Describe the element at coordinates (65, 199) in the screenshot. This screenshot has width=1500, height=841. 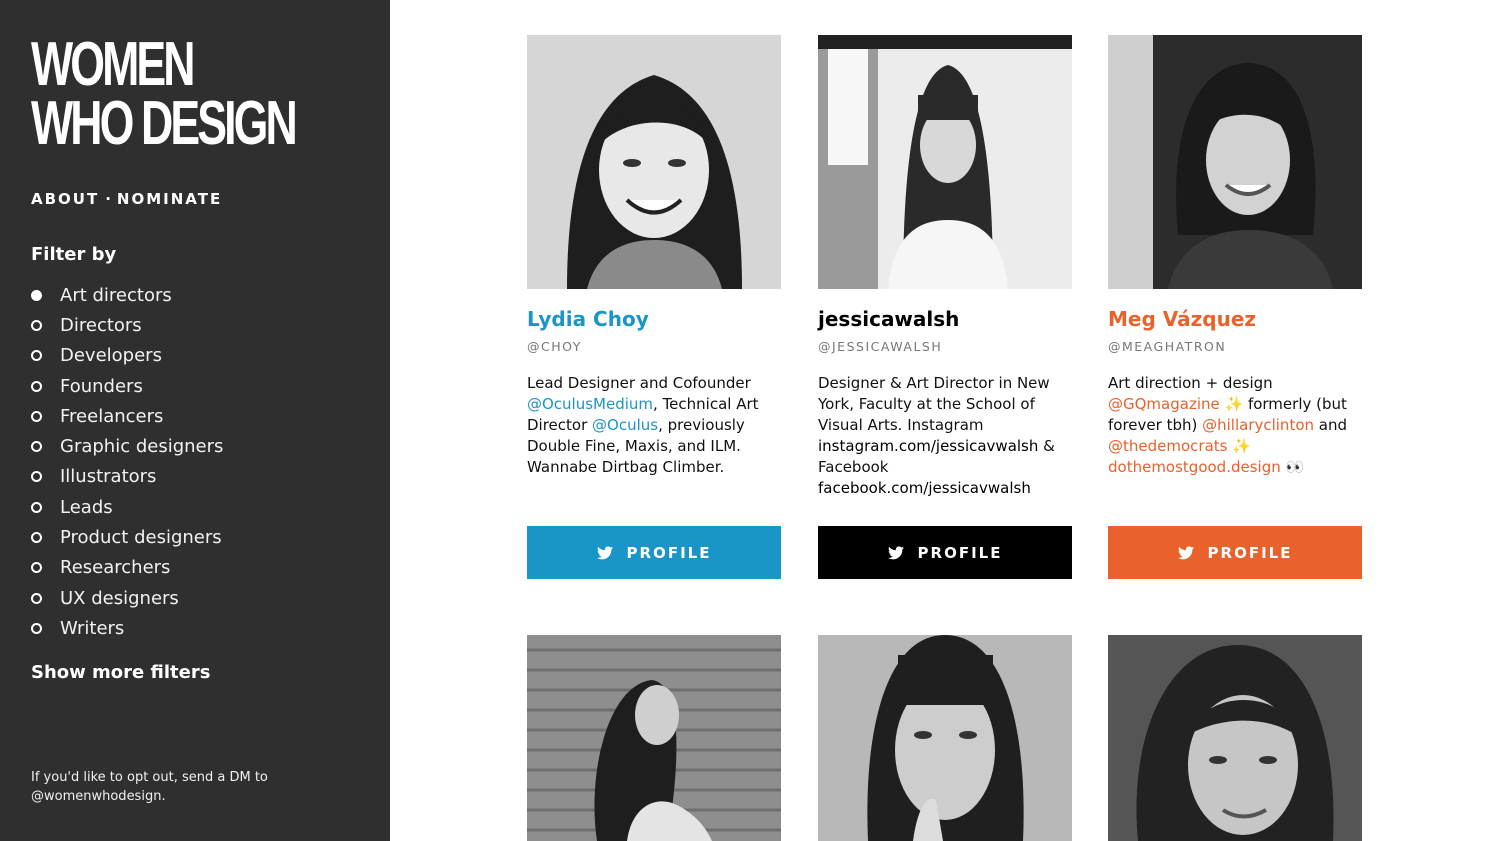
I see `about-link: ABOUT` at that location.